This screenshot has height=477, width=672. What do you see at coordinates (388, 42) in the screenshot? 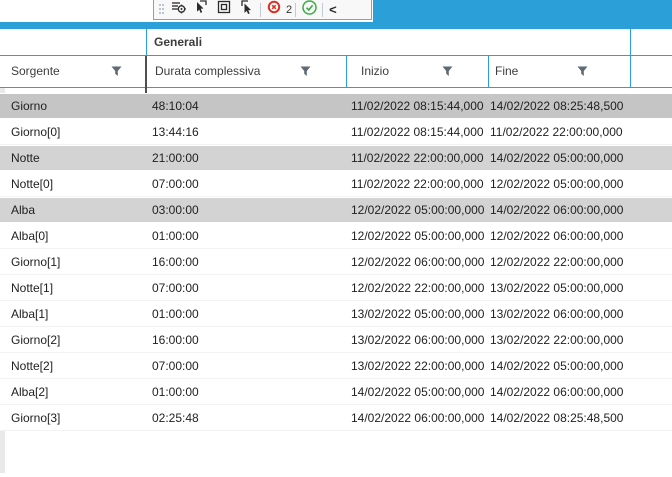
I see `group-header-generali: Generali` at bounding box center [388, 42].